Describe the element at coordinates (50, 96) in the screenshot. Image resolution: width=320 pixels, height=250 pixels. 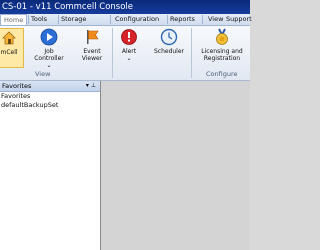
I see `tree-item-favorites: Favorites` at that location.